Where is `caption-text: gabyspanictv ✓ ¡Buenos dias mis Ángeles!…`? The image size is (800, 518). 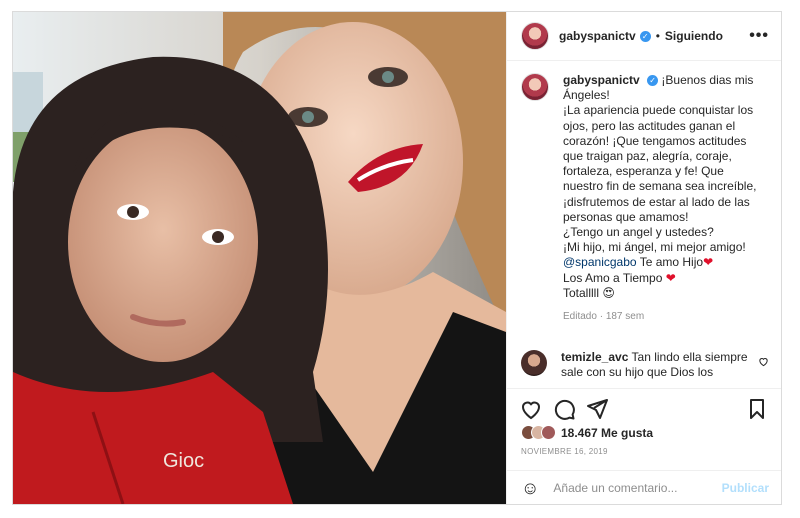 caption-text: gabyspanictv ✓ ¡Buenos dias mis Ángeles!… is located at coordinates (663, 198).